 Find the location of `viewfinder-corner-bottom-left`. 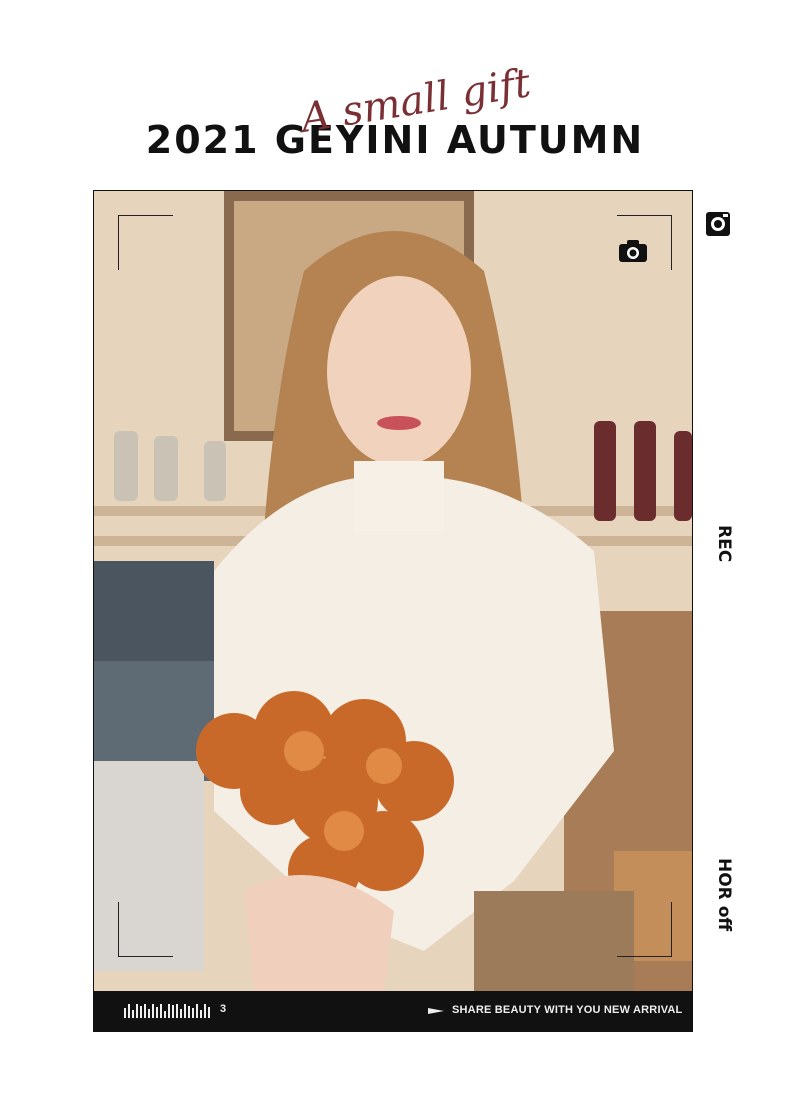

viewfinder-corner-bottom-left is located at coordinates (145, 929).